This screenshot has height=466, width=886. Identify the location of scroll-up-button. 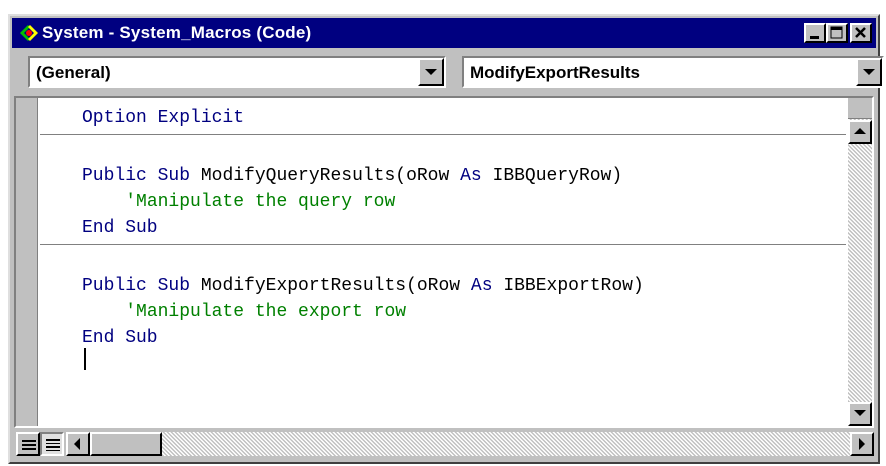
(860, 132).